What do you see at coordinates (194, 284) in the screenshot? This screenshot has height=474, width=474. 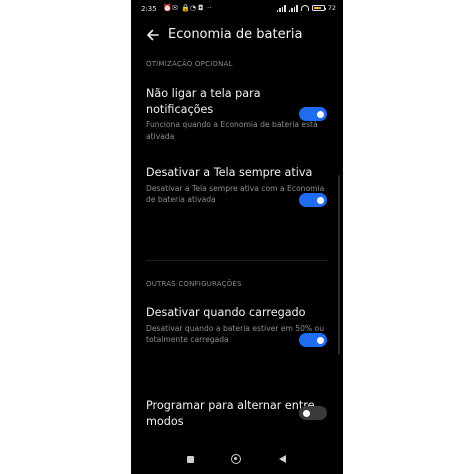 I see `section-label-other: OUTRAS CONFIGURAÇÕES` at bounding box center [194, 284].